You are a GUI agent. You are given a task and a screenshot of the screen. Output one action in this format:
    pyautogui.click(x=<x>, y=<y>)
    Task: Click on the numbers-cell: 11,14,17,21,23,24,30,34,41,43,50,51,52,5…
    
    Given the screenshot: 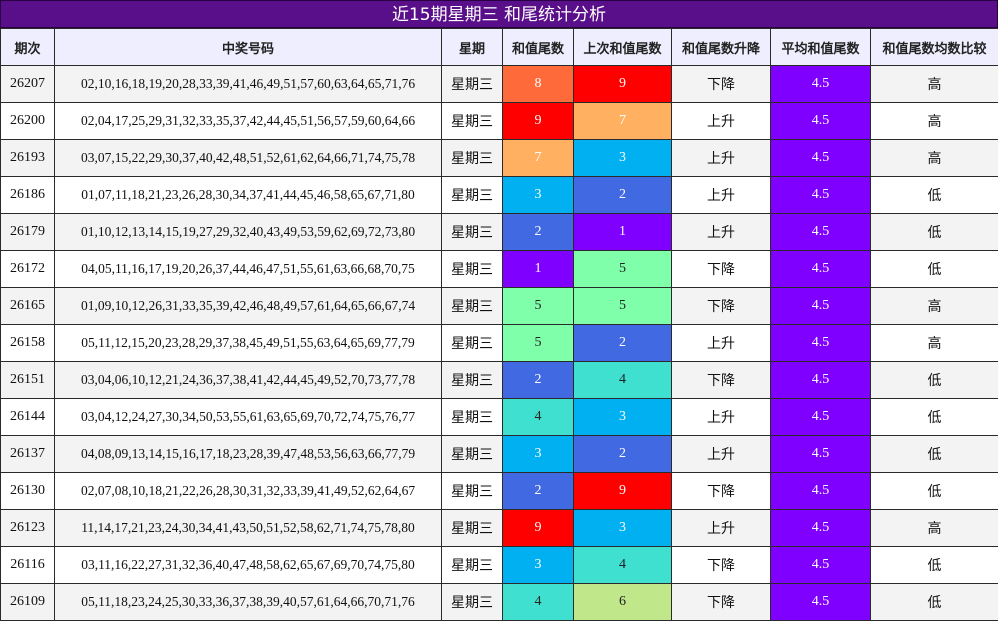 What is the action you would take?
    pyautogui.click(x=248, y=528)
    